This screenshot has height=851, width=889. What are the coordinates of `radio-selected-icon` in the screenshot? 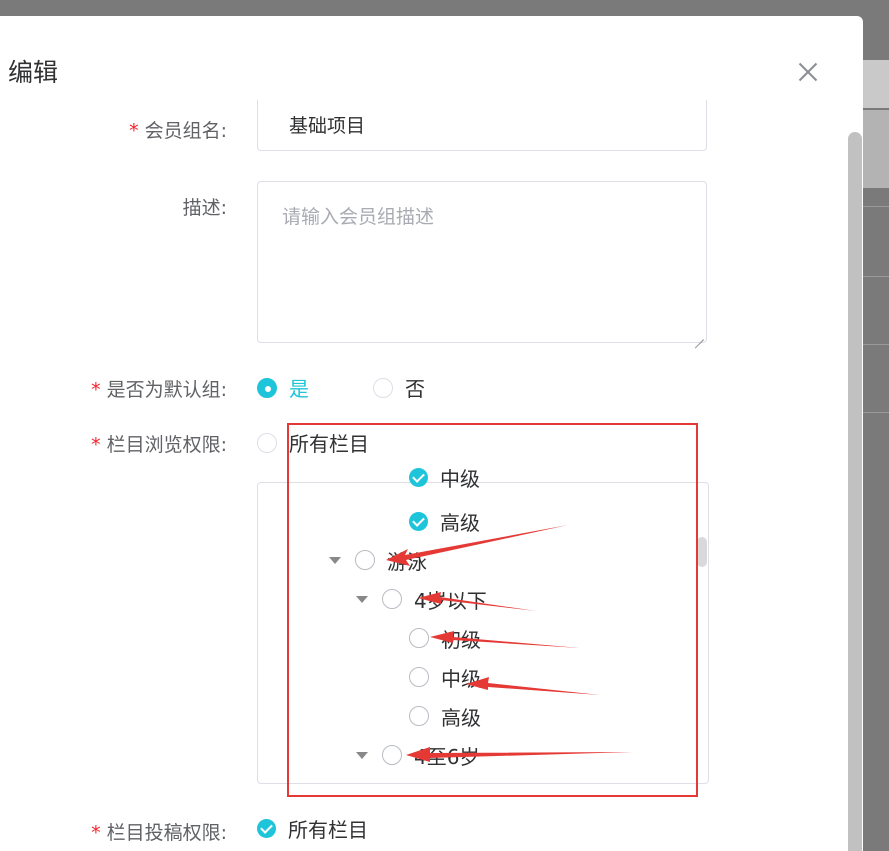 It's located at (267, 387).